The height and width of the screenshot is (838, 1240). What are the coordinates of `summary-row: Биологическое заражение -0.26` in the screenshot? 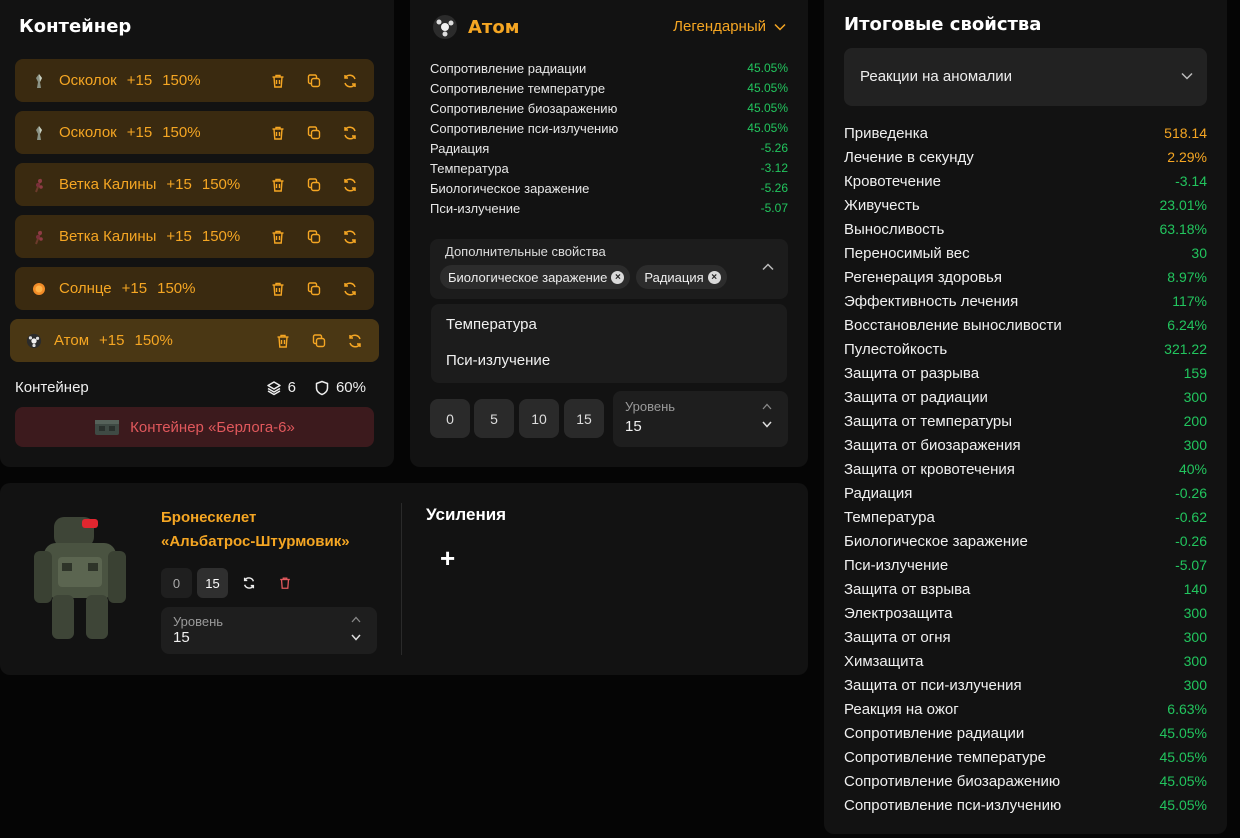 It's located at (1025, 541).